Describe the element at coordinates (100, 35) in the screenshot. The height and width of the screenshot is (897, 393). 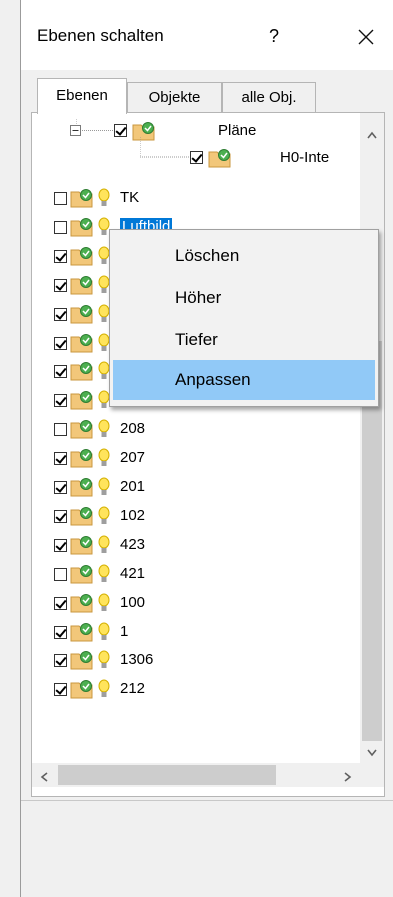
I see `window-title: Ebenen schalten` at that location.